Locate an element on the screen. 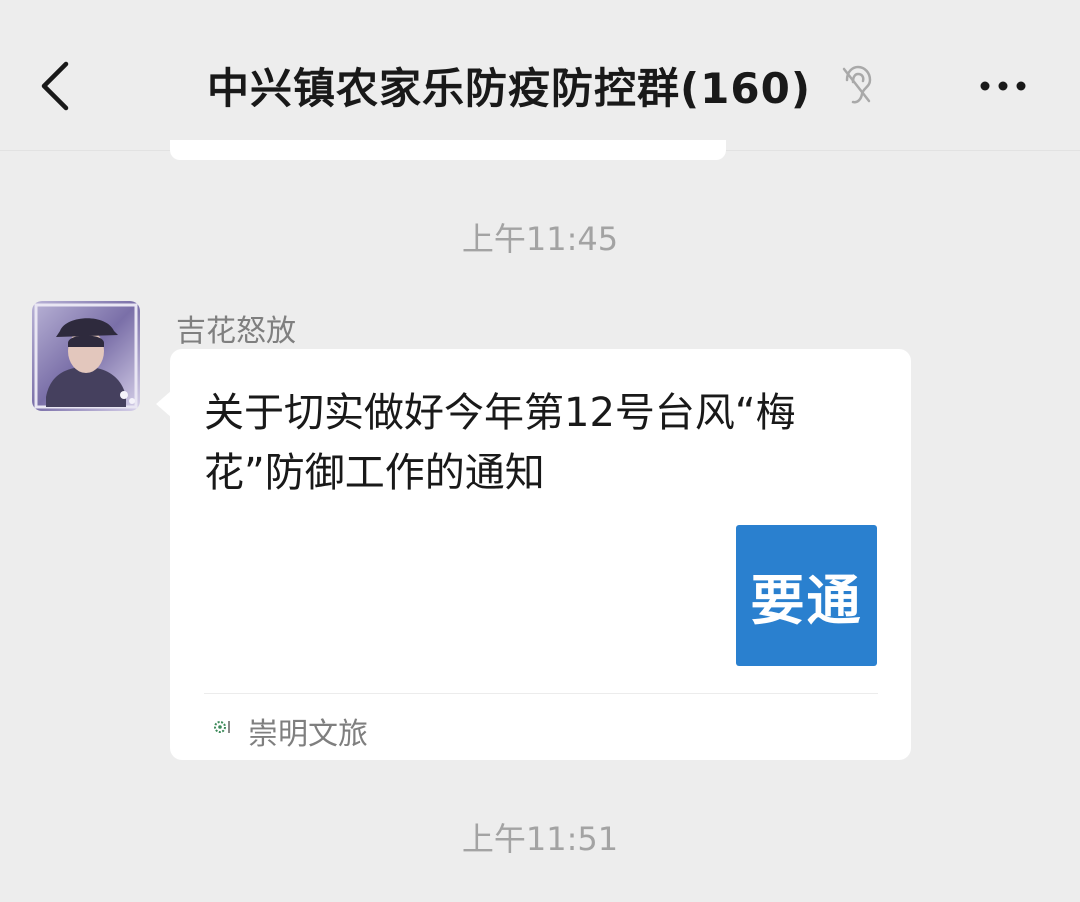 The height and width of the screenshot is (902, 1080). source-logo-icon is located at coordinates (222, 727).